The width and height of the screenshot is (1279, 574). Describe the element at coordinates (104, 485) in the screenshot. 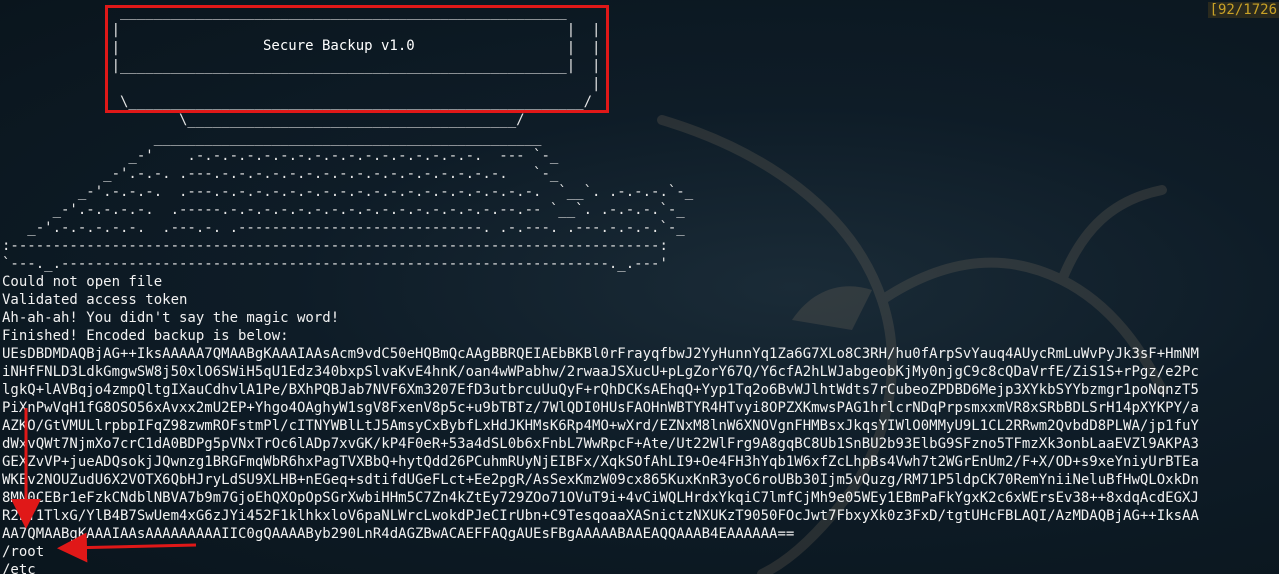

I see `annotation-arrows` at that location.